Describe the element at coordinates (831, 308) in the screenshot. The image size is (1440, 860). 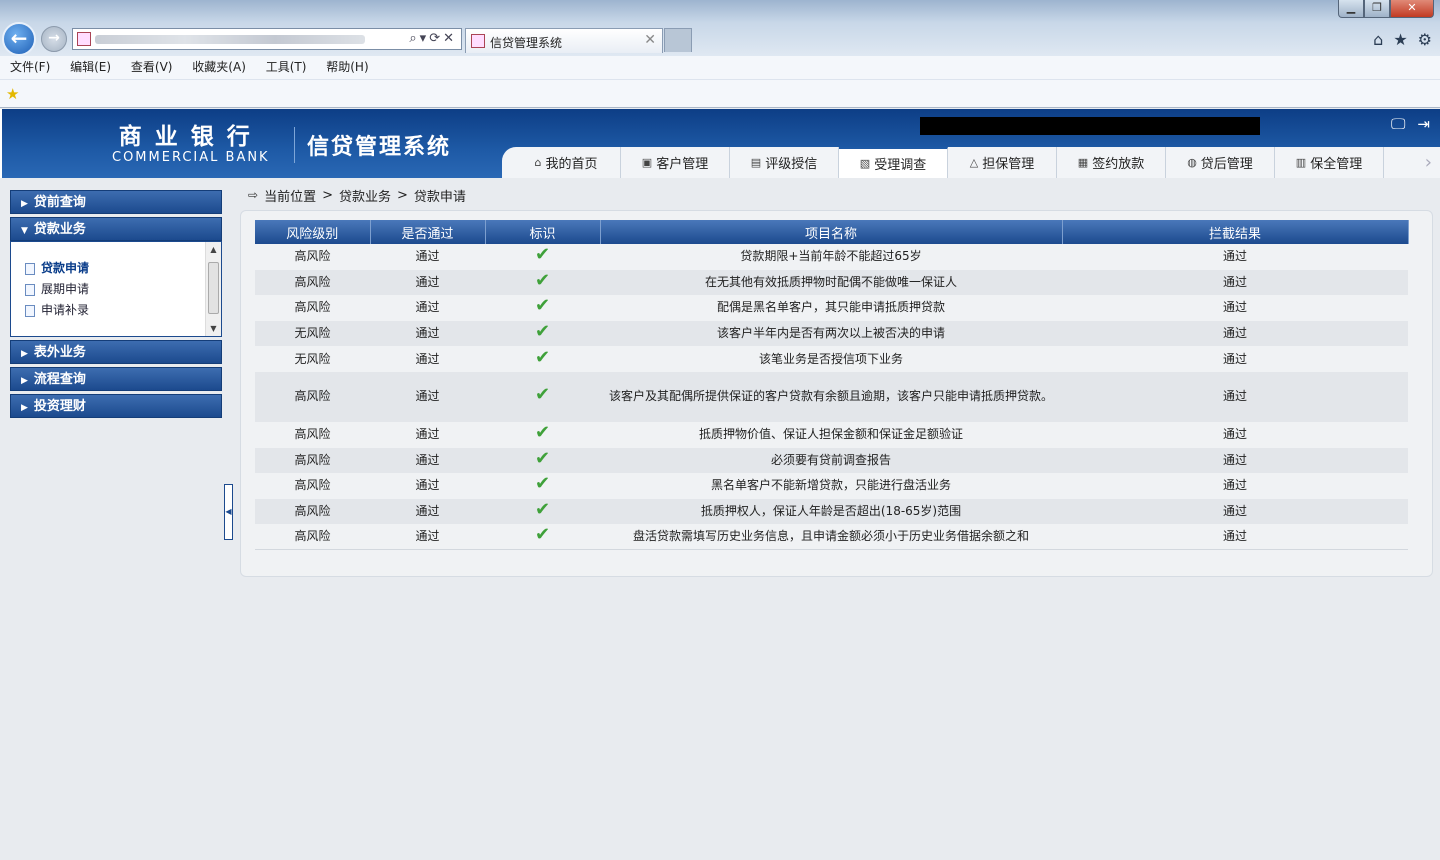
I see `table-row: 高风险 通过 ✔ 配偶是黑名单客户，其只能申请抵质押贷款 通过` at that location.